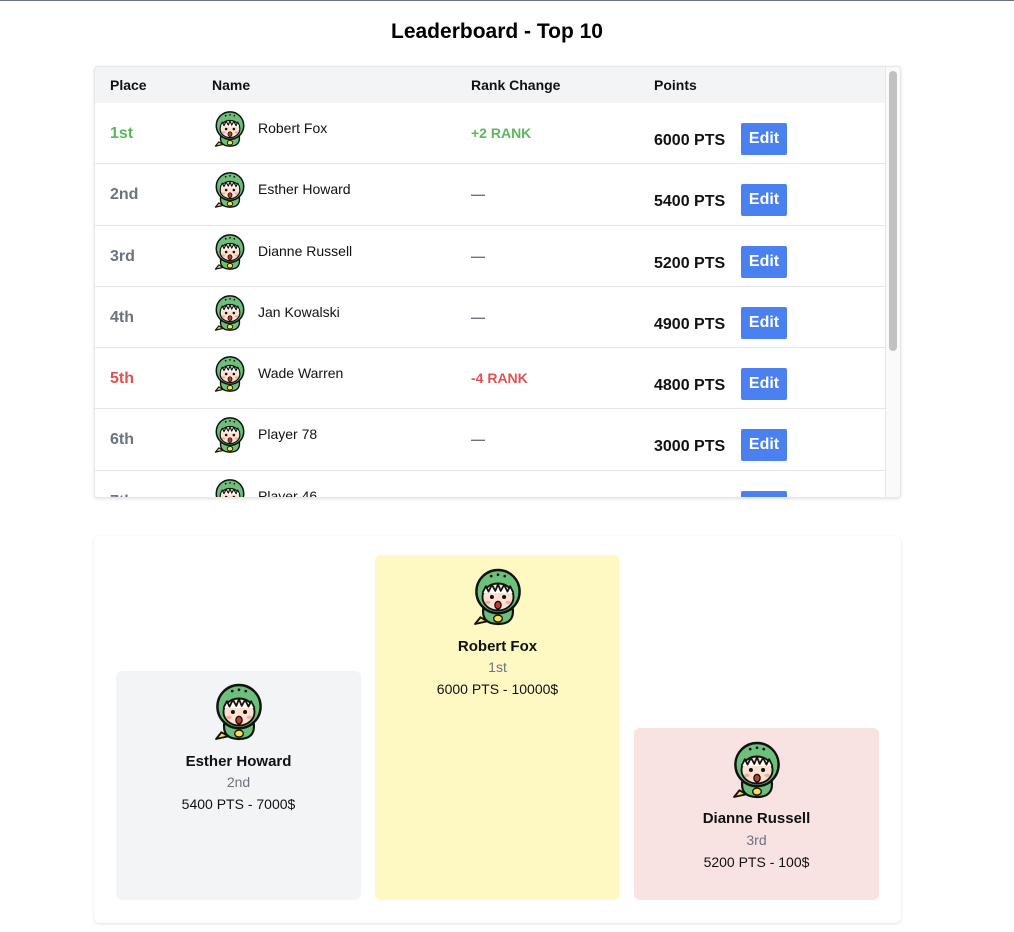 Image resolution: width=1014 pixels, height=932 pixels. I want to click on row-place: 7th, so click(122, 495).